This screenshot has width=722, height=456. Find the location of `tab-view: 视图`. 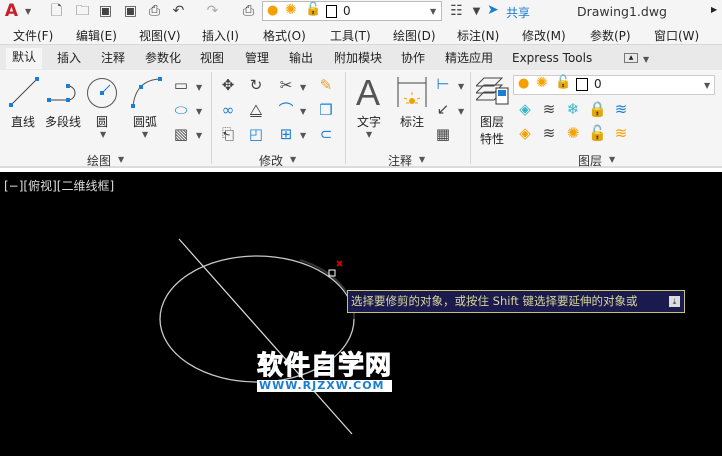

tab-view: 视图 is located at coordinates (212, 59).